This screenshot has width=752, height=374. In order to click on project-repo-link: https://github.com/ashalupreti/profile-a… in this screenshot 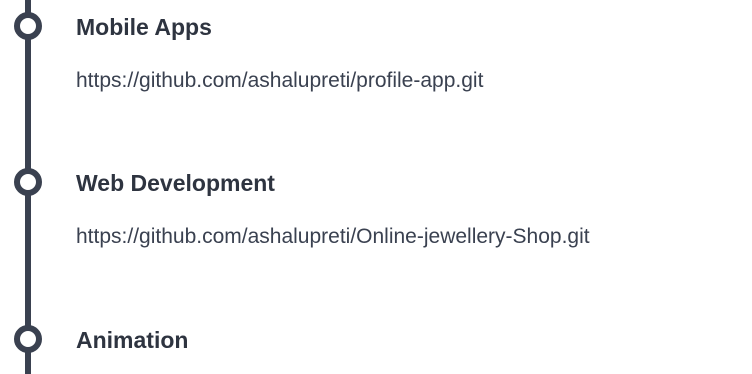, I will do `click(279, 81)`.